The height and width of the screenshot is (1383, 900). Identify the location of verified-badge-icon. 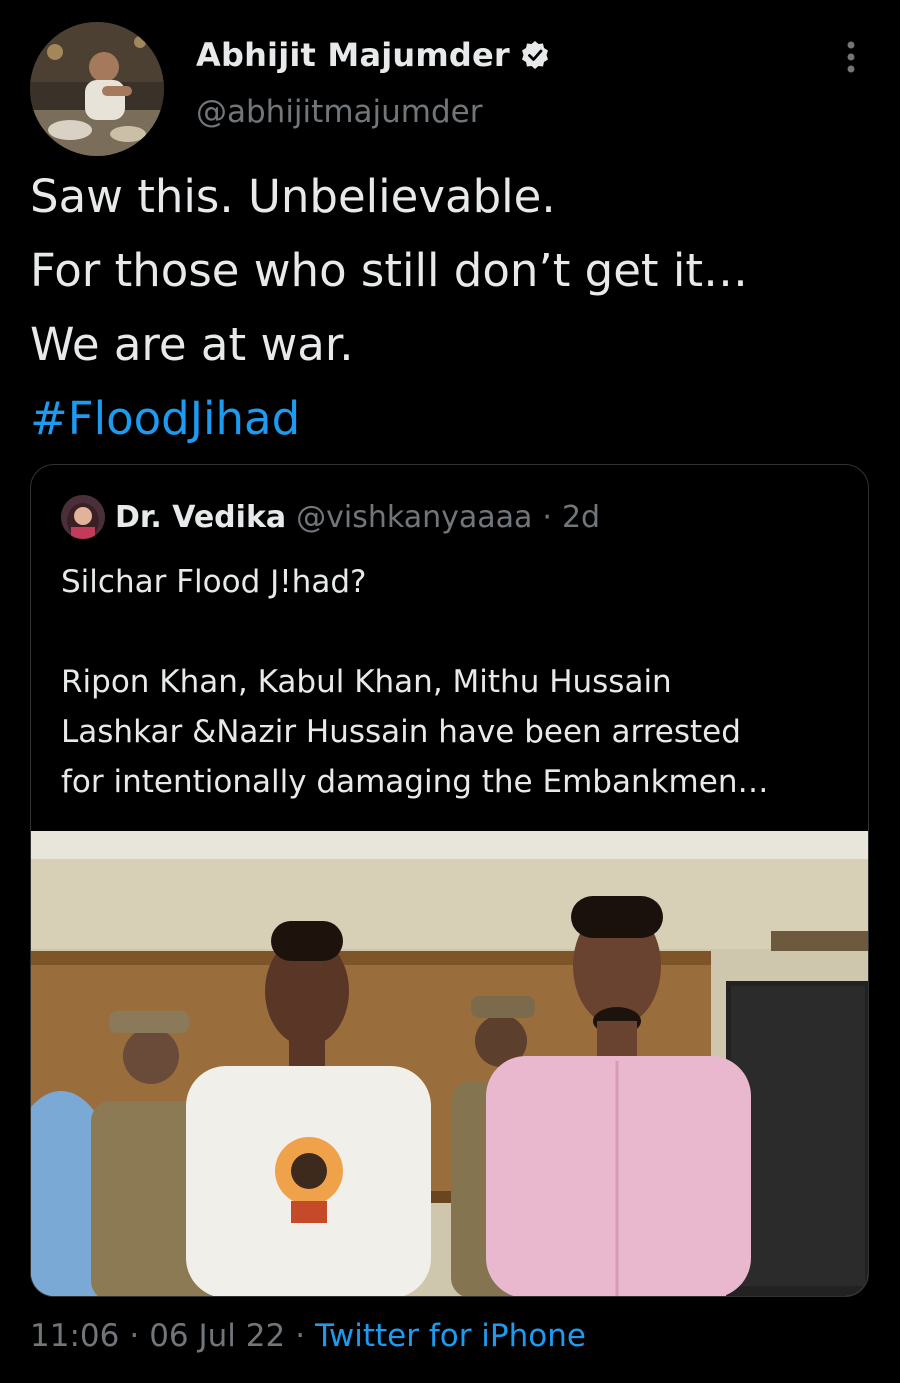
(534, 55).